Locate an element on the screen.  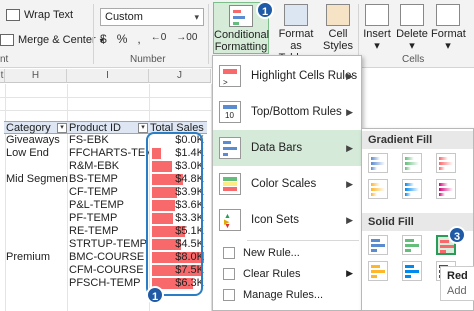
format-cells-icon is located at coordinates (448, 15).